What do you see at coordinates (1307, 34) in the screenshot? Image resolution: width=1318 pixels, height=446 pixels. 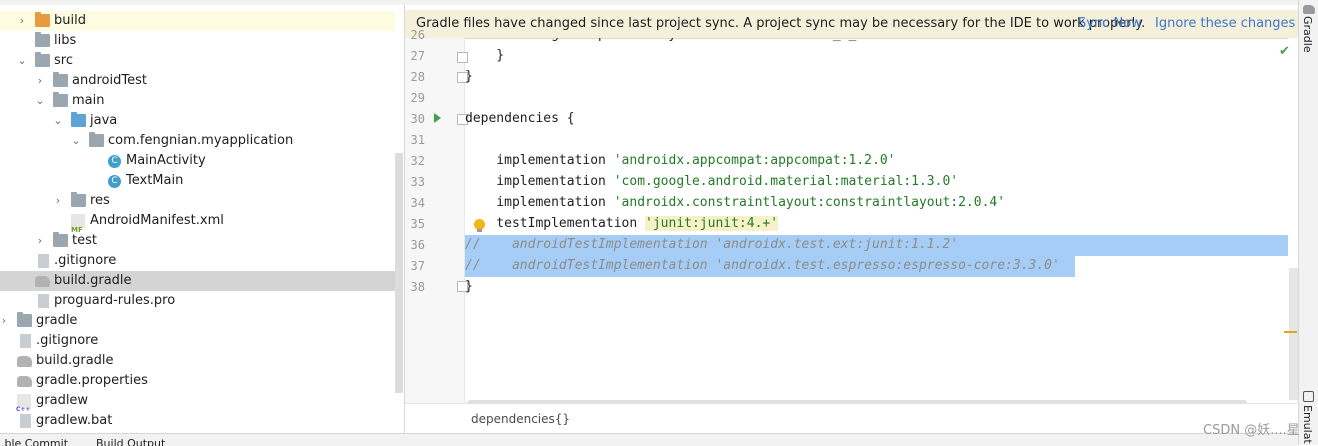 I see `gradle-tool-tab: Gradle` at bounding box center [1307, 34].